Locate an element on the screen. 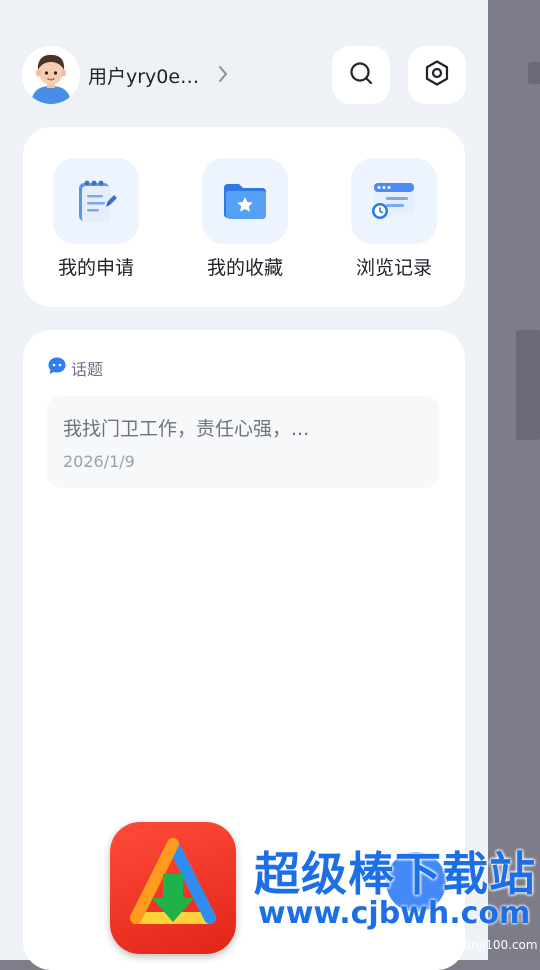 The image size is (540, 970). quick-action-label: 浏览记录 is located at coordinates (393, 268).